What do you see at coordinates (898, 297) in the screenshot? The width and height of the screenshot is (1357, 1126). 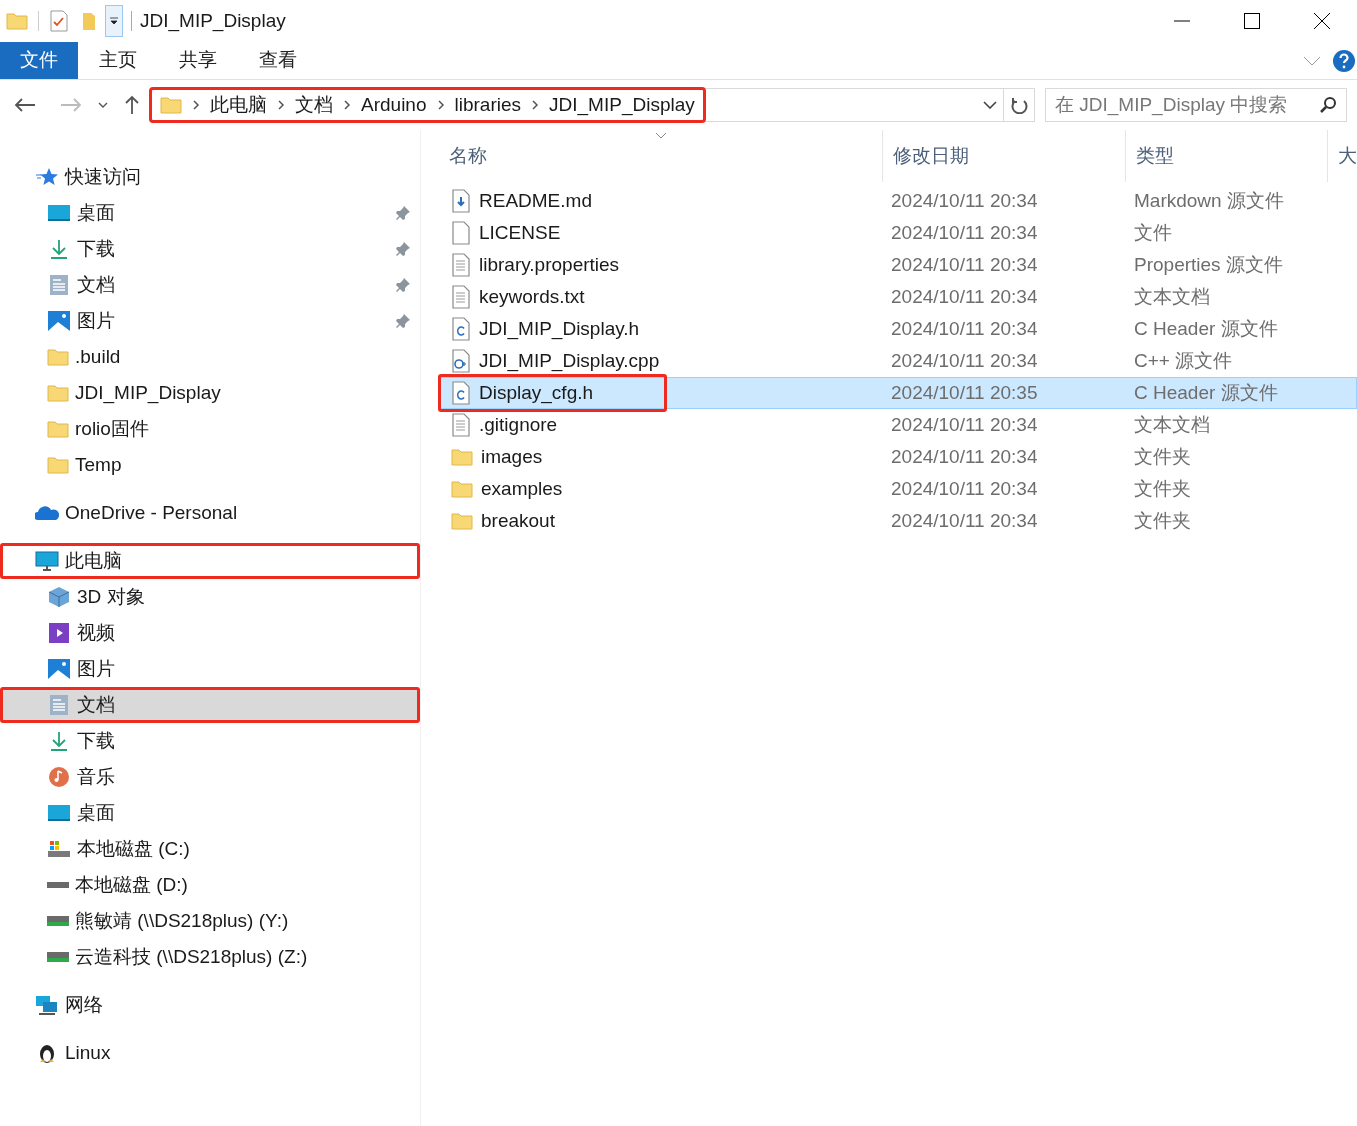 I see `file-row: keywords.txt 2024/10/11 20:34 文本文档` at bounding box center [898, 297].